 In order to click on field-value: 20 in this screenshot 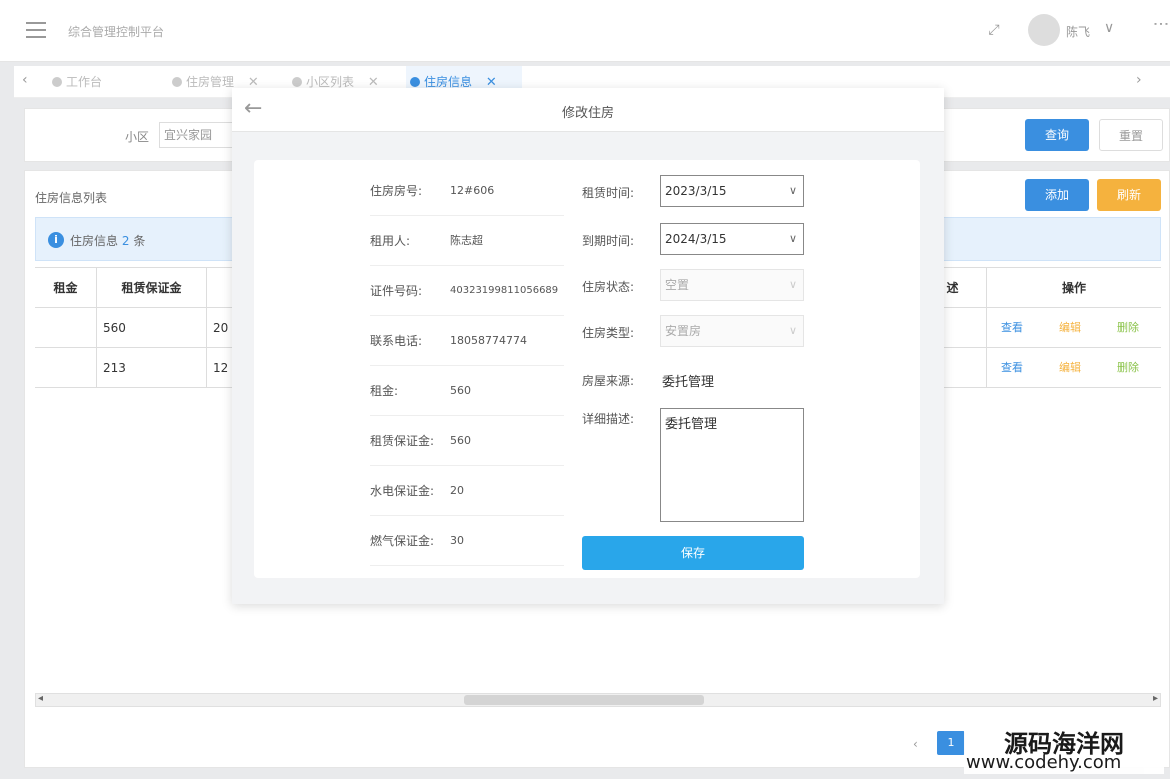, I will do `click(457, 490)`.